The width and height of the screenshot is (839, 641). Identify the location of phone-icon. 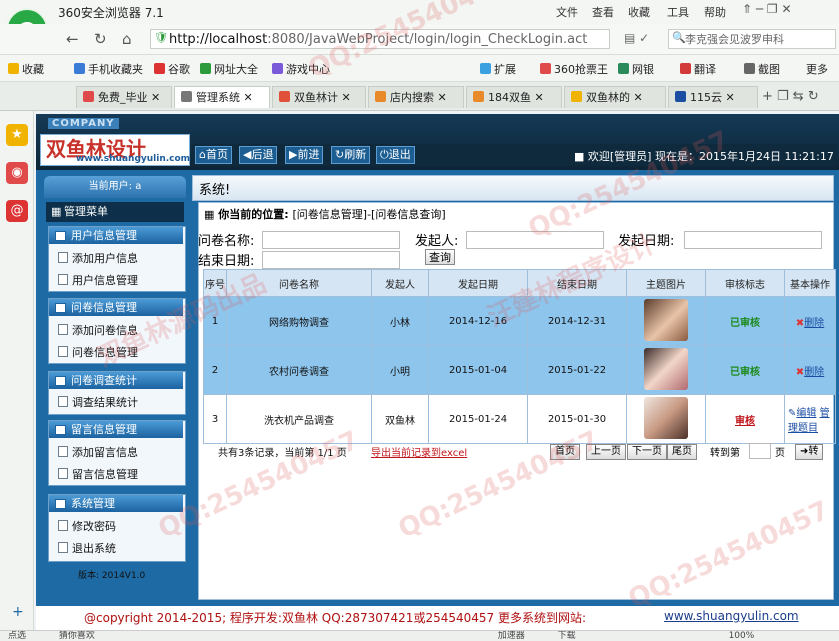
(79, 68).